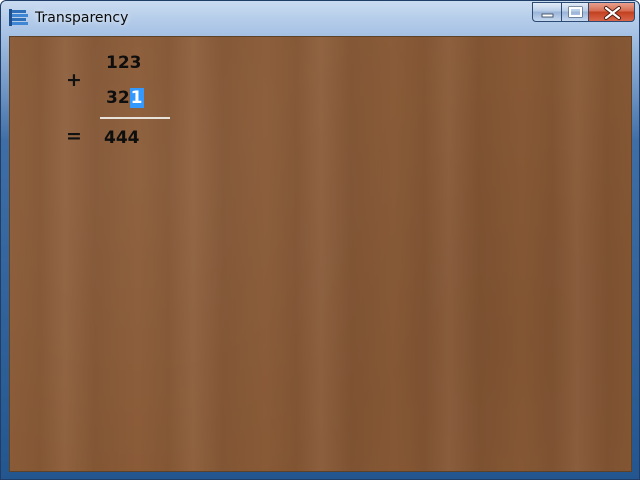  Describe the element at coordinates (122, 138) in the screenshot. I see `result-value: 444` at that location.